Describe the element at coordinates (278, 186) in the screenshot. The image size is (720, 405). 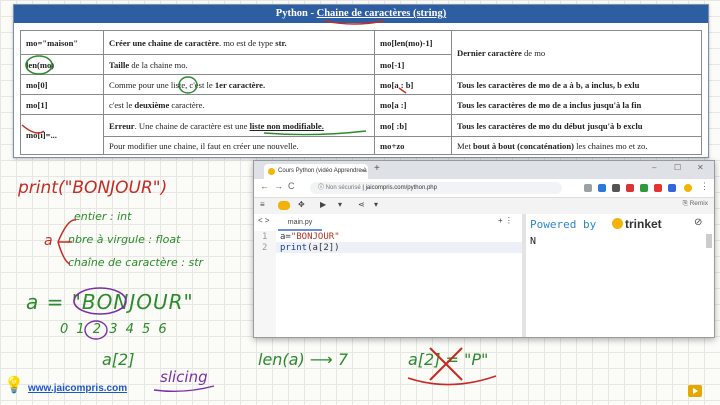
I see `forward-icon: →` at that location.